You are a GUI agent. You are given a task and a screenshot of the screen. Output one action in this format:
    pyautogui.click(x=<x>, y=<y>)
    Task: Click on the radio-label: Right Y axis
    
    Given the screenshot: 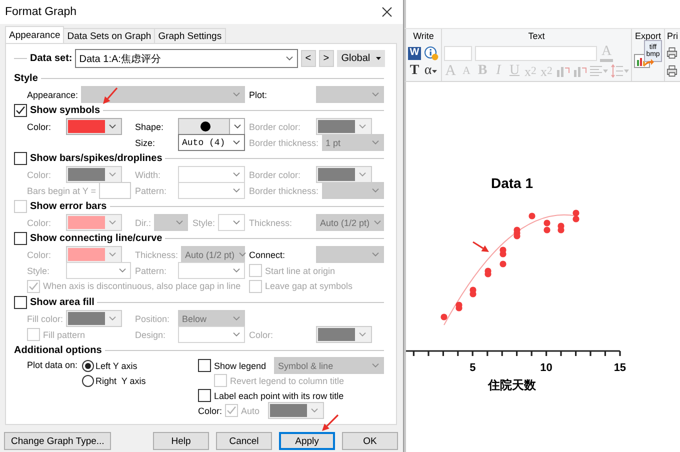 What is the action you would take?
    pyautogui.click(x=121, y=381)
    